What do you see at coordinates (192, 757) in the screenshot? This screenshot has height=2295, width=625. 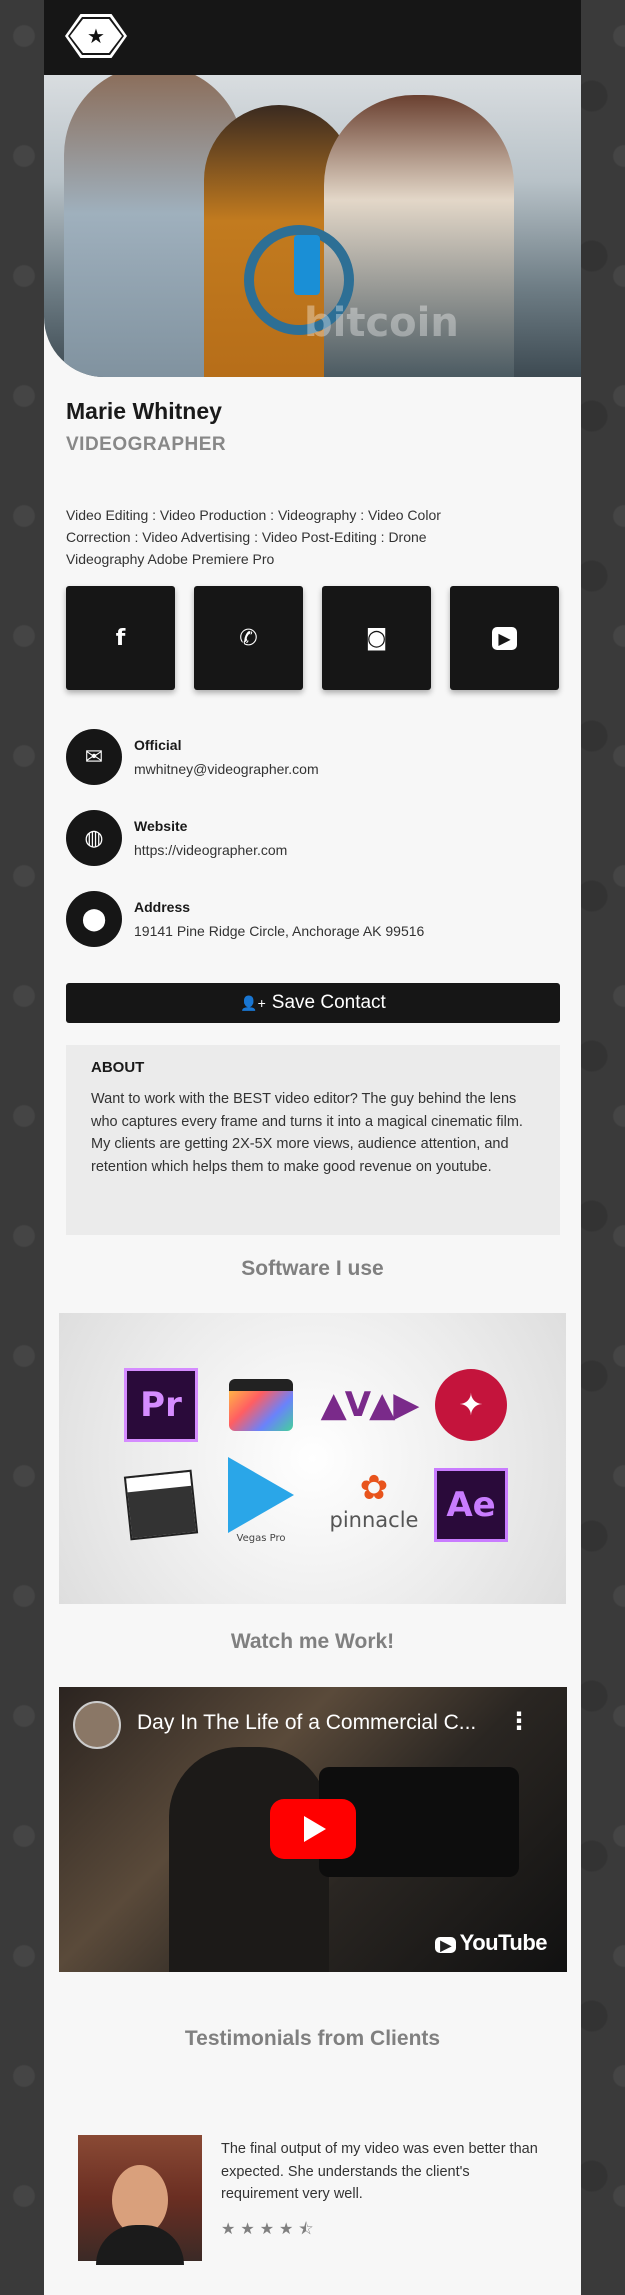 I see `contact-official: ✉ Official mwhitney@videographer.com` at bounding box center [192, 757].